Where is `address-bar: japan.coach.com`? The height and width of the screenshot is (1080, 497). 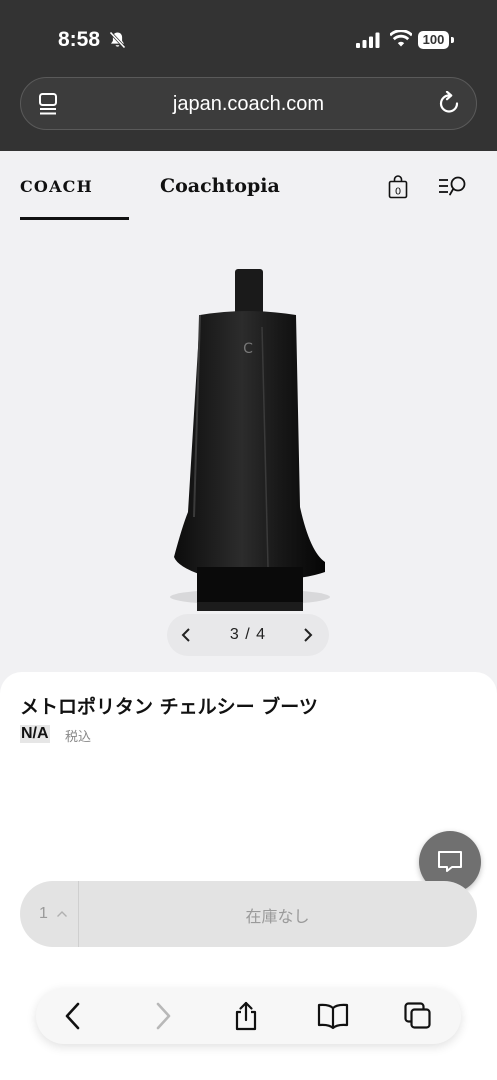 address-bar: japan.coach.com is located at coordinates (248, 103).